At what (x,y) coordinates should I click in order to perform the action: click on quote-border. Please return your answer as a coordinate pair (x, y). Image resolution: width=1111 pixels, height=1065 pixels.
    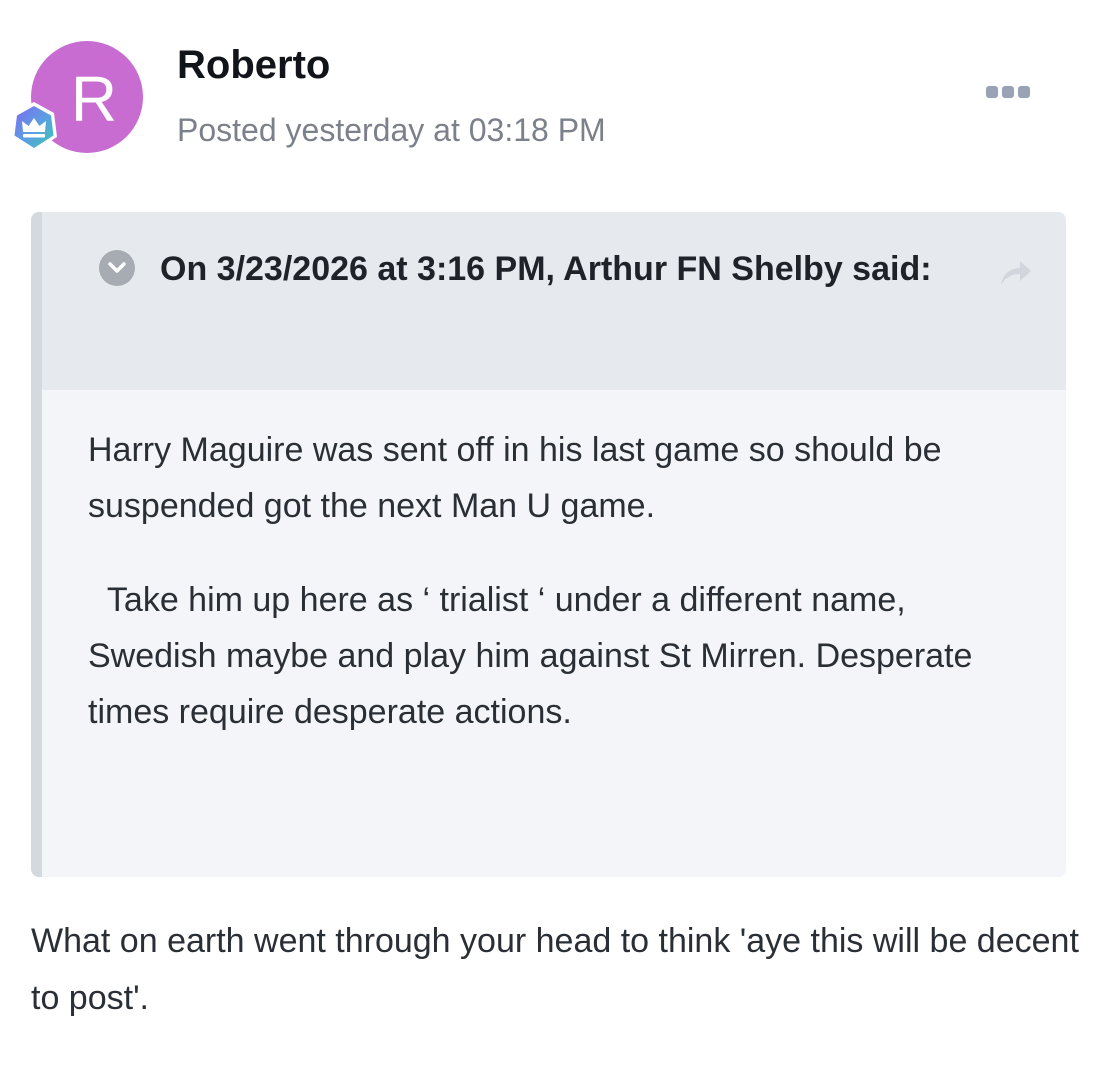
    Looking at the image, I should click on (36, 544).